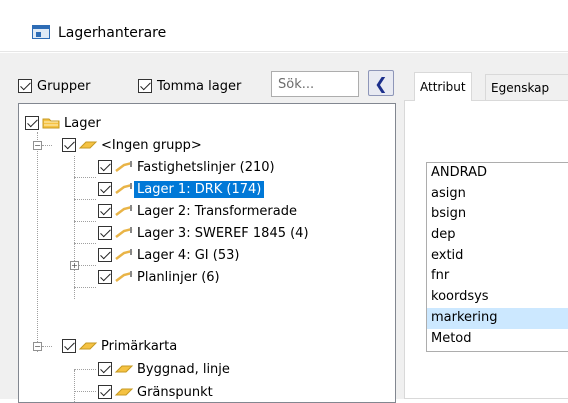 Image resolution: width=568 pixels, height=403 pixels. What do you see at coordinates (112, 33) in the screenshot?
I see `window-title: Lagerhanterare` at bounding box center [112, 33].